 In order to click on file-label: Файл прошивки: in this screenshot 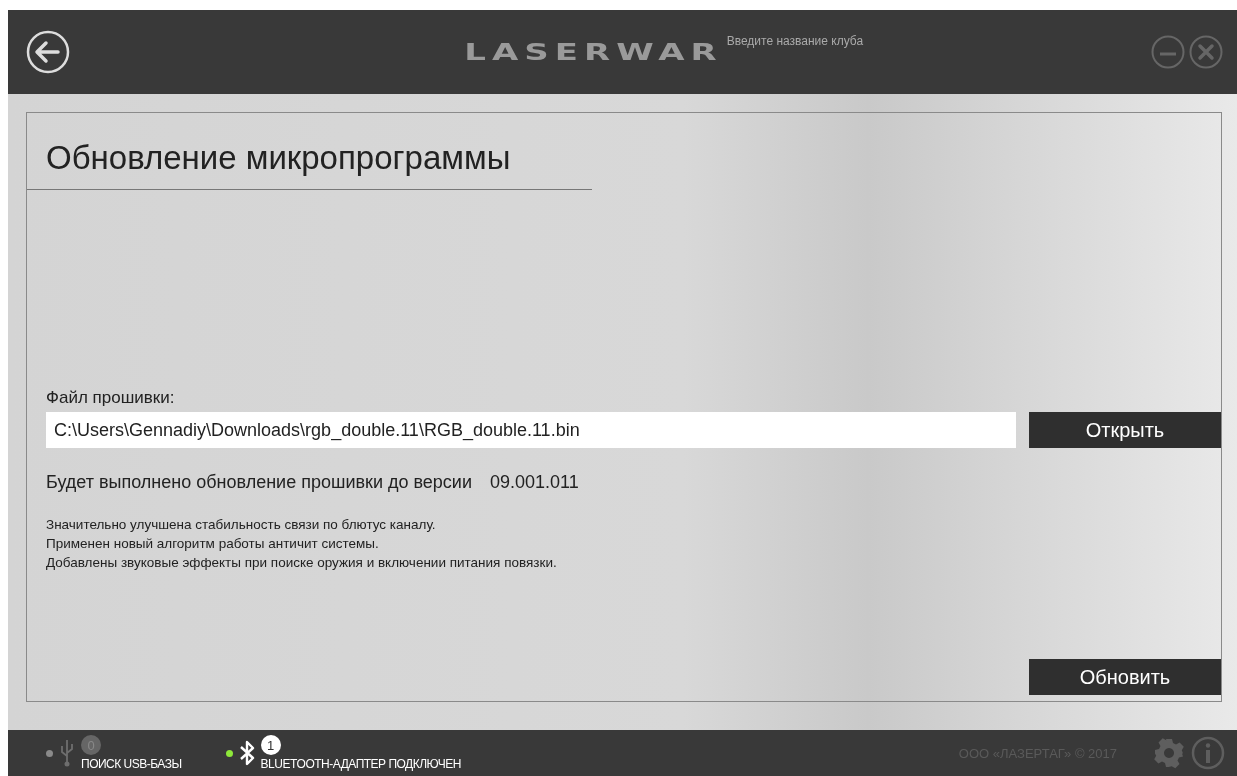, I will do `click(111, 398)`.